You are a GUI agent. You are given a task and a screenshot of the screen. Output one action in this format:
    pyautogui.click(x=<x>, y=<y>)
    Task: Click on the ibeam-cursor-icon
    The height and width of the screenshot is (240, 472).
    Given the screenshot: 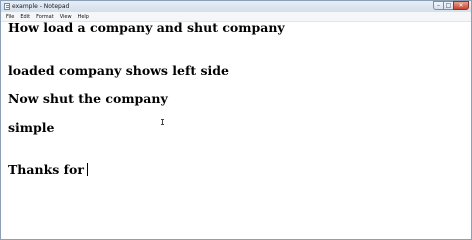 What is the action you would take?
    pyautogui.click(x=162, y=122)
    